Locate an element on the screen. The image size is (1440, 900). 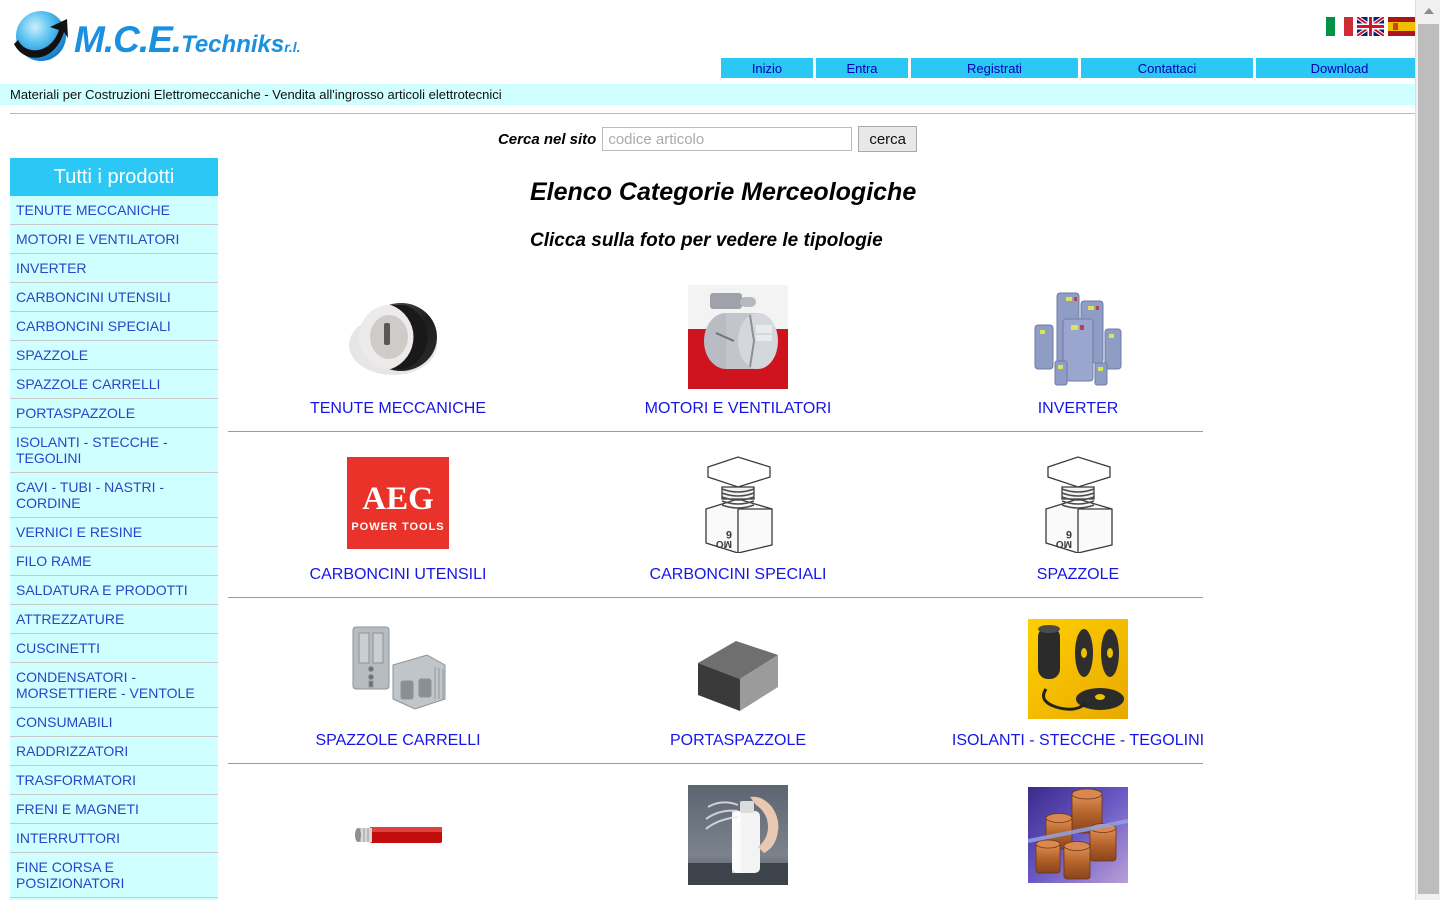
category-link-0-2: INVERTER is located at coordinates (1078, 409).